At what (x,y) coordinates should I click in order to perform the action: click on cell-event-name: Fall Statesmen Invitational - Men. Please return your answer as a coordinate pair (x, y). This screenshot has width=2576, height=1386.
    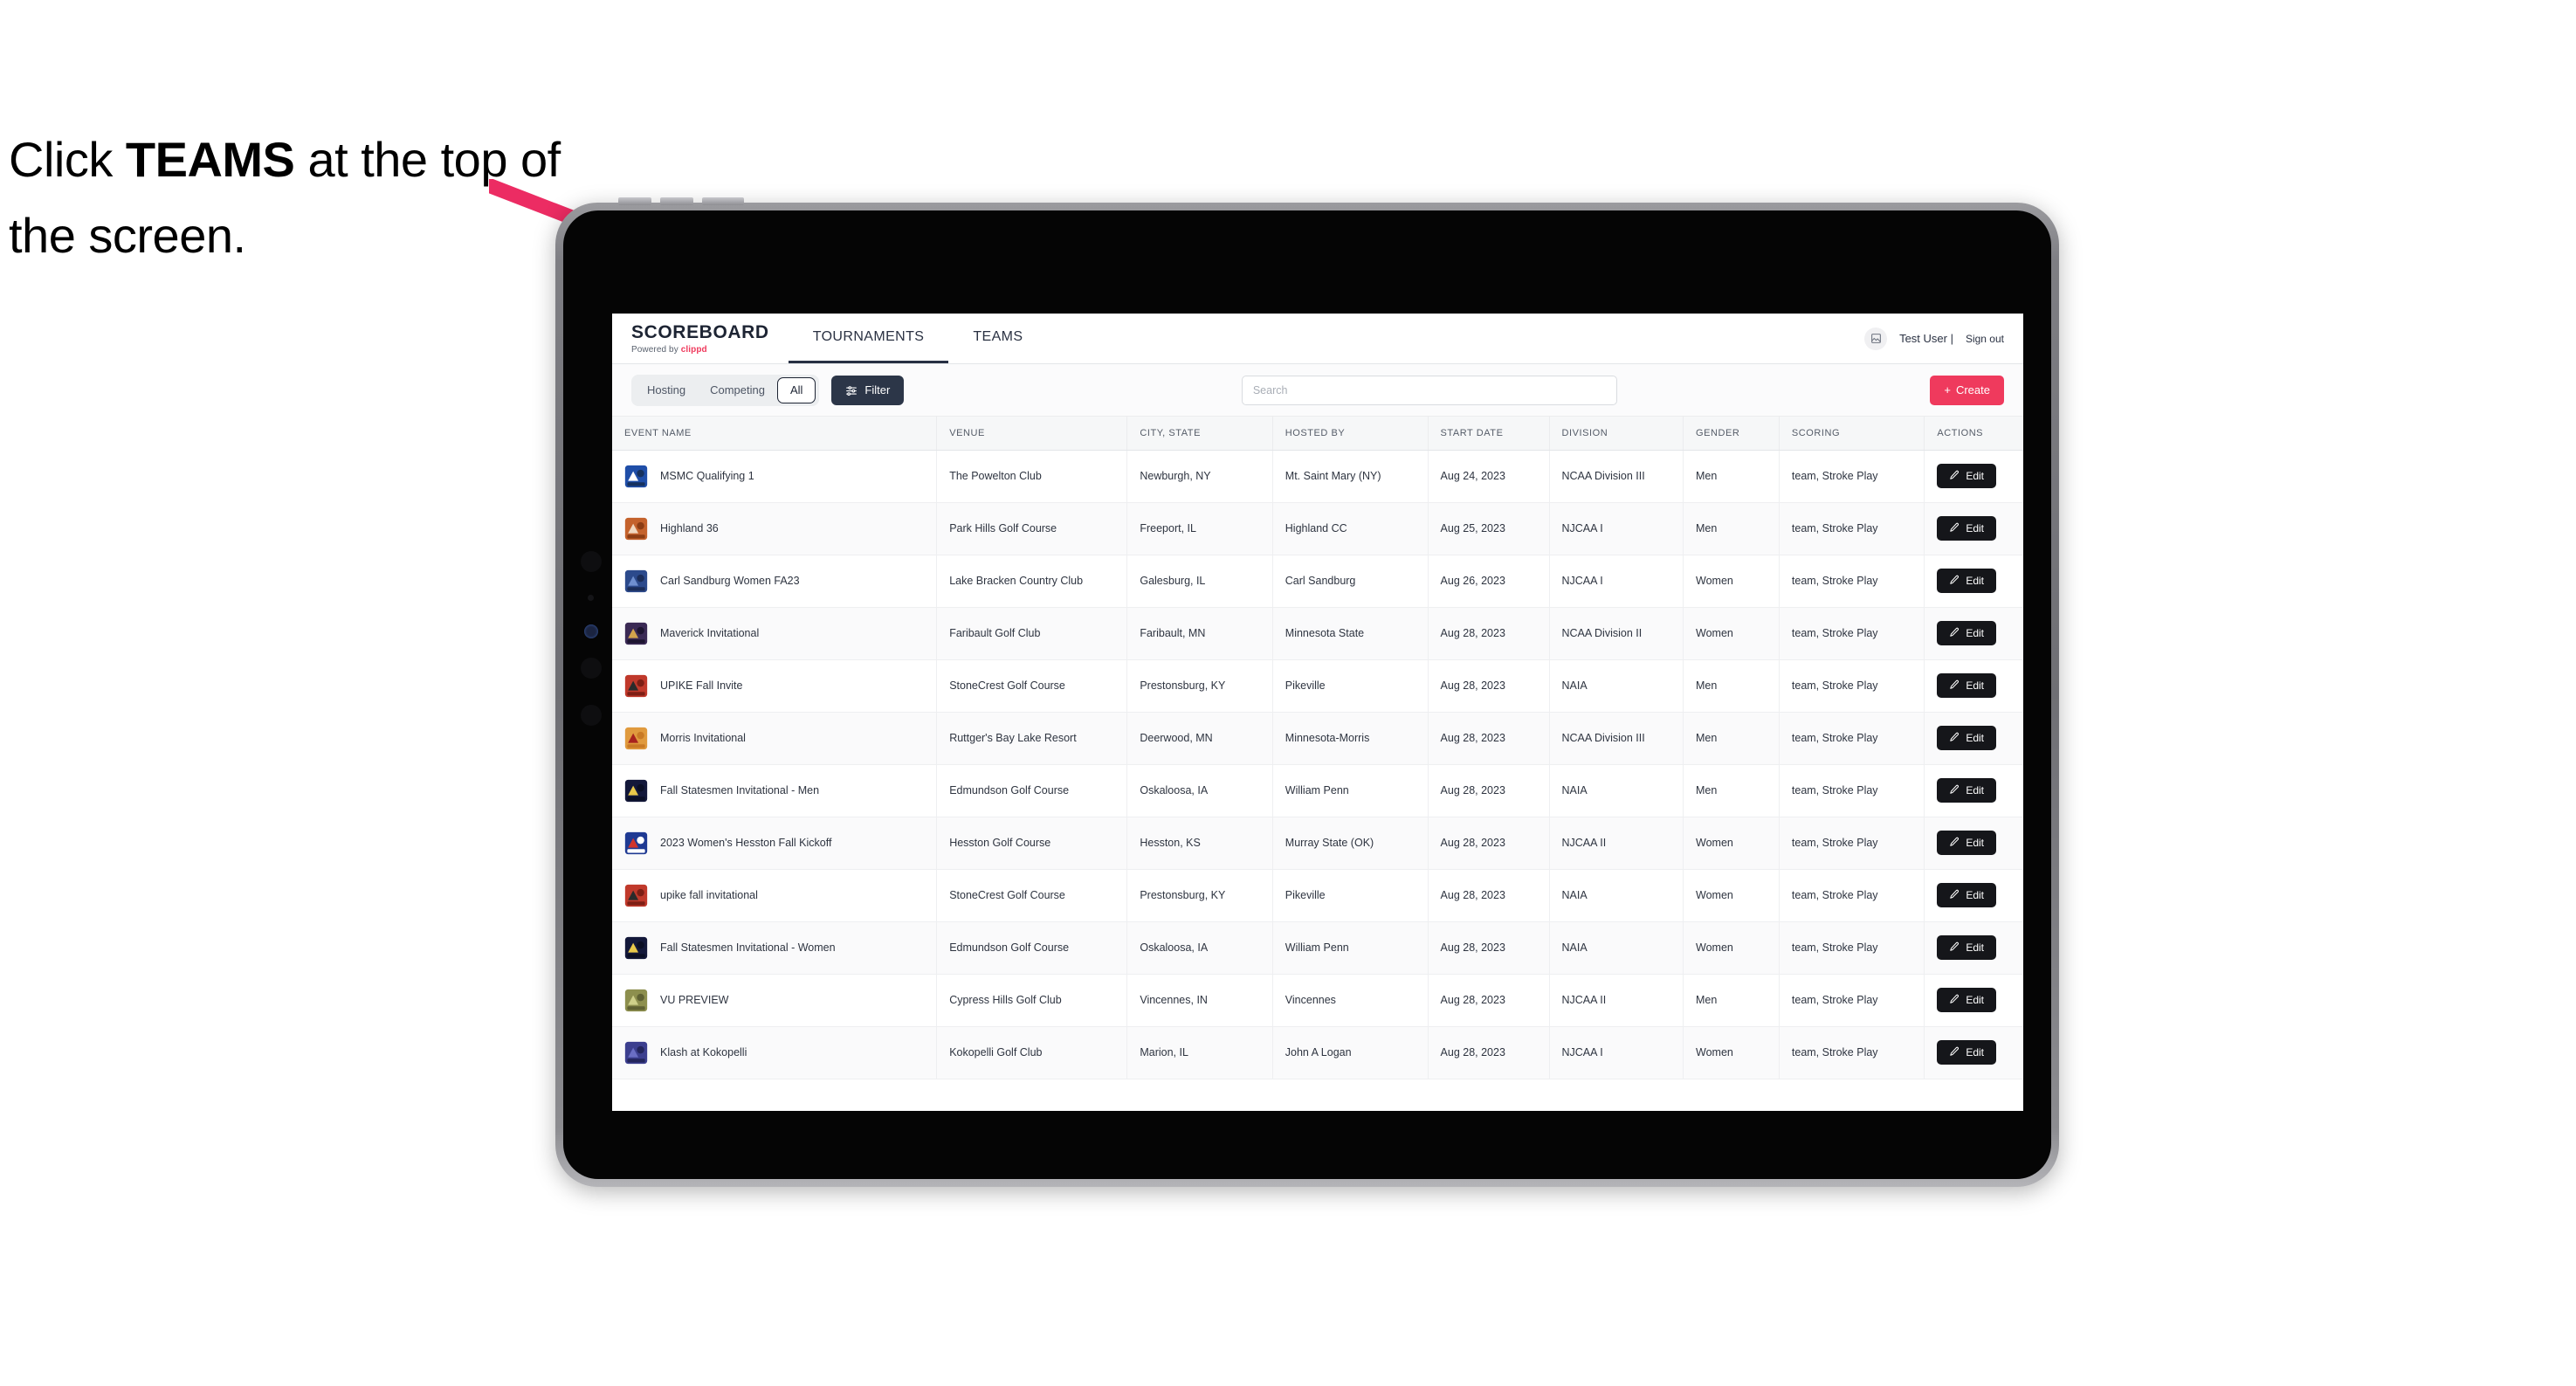
    Looking at the image, I should click on (775, 790).